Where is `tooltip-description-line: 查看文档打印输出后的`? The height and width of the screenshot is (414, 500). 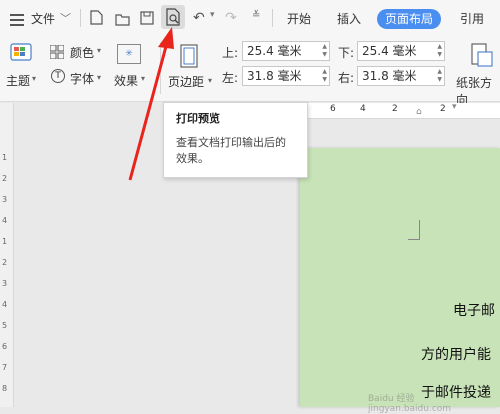
tooltip-description-line: 查看文档打印输出后的 is located at coordinates (231, 142).